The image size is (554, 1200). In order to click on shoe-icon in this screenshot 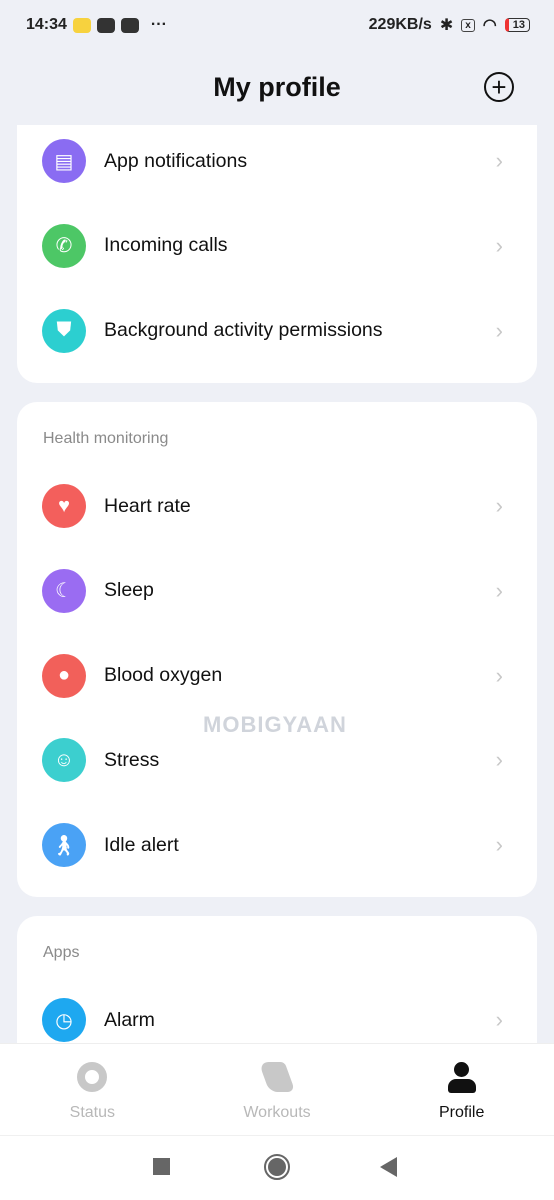, I will do `click(277, 1077)`.